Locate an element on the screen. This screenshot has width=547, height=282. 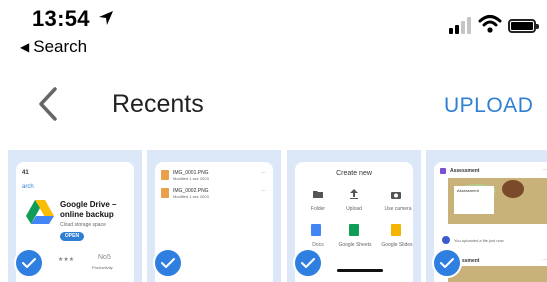
sheets-icon is located at coordinates (354, 230).